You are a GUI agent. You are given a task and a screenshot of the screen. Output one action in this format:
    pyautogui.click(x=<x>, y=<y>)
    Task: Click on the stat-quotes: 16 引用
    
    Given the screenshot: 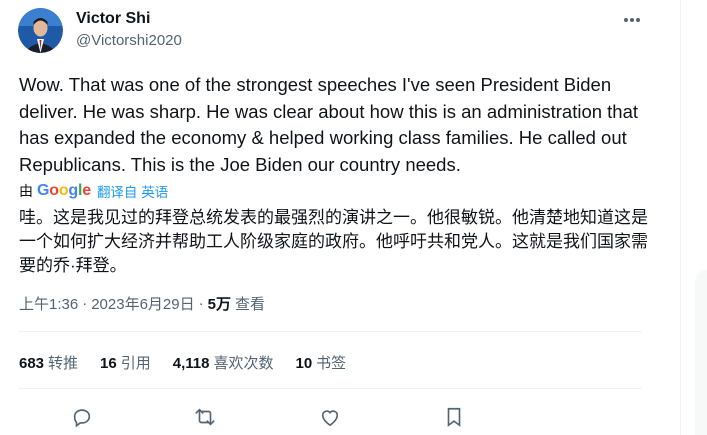 What is the action you would take?
    pyautogui.click(x=125, y=362)
    